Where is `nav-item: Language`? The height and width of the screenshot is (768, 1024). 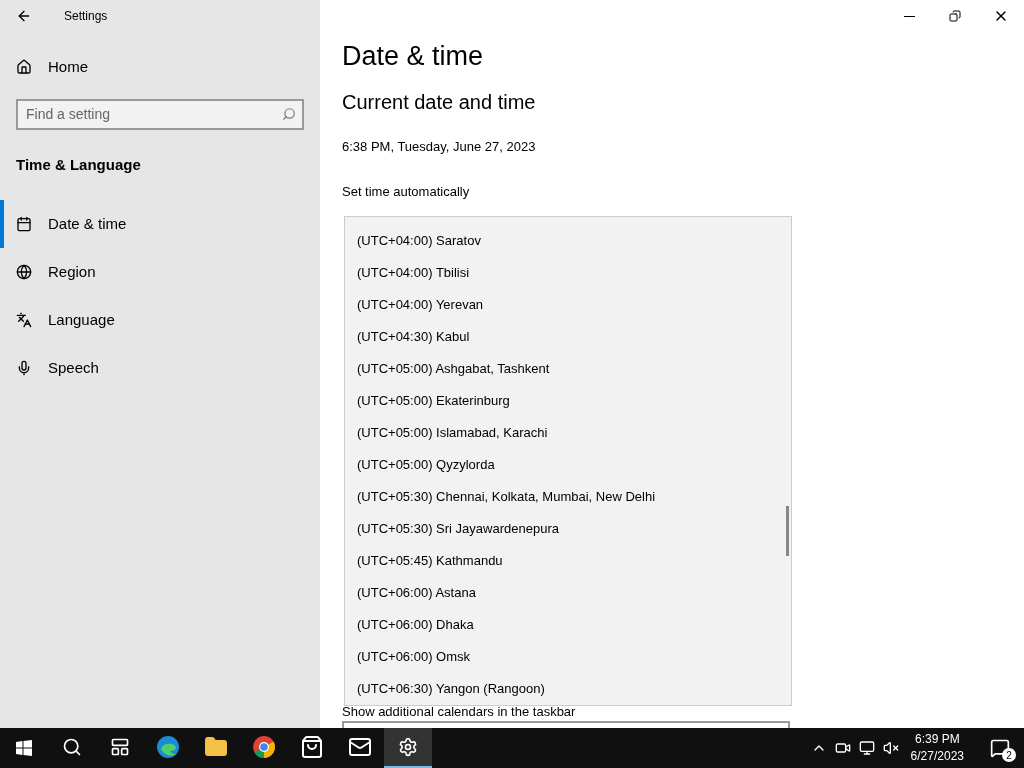 nav-item: Language is located at coordinates (160, 320).